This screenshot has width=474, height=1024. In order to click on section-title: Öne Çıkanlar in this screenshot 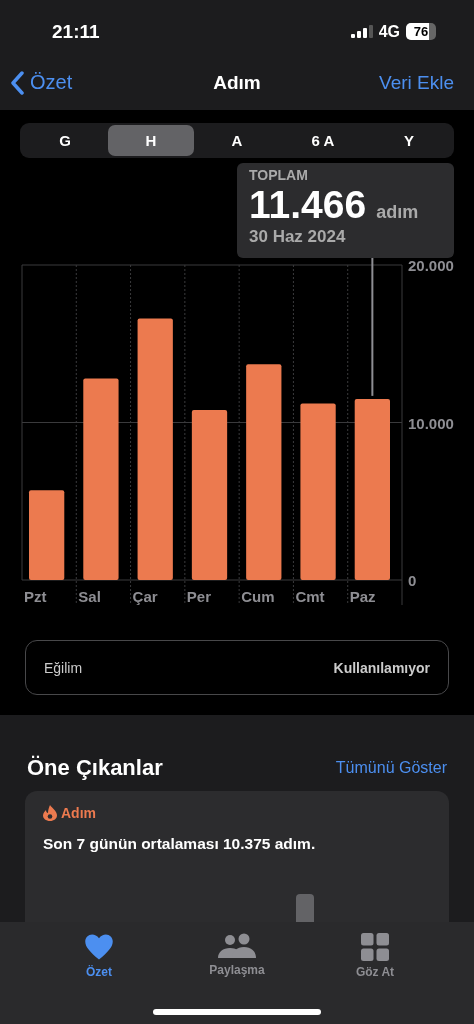, I will do `click(95, 768)`.